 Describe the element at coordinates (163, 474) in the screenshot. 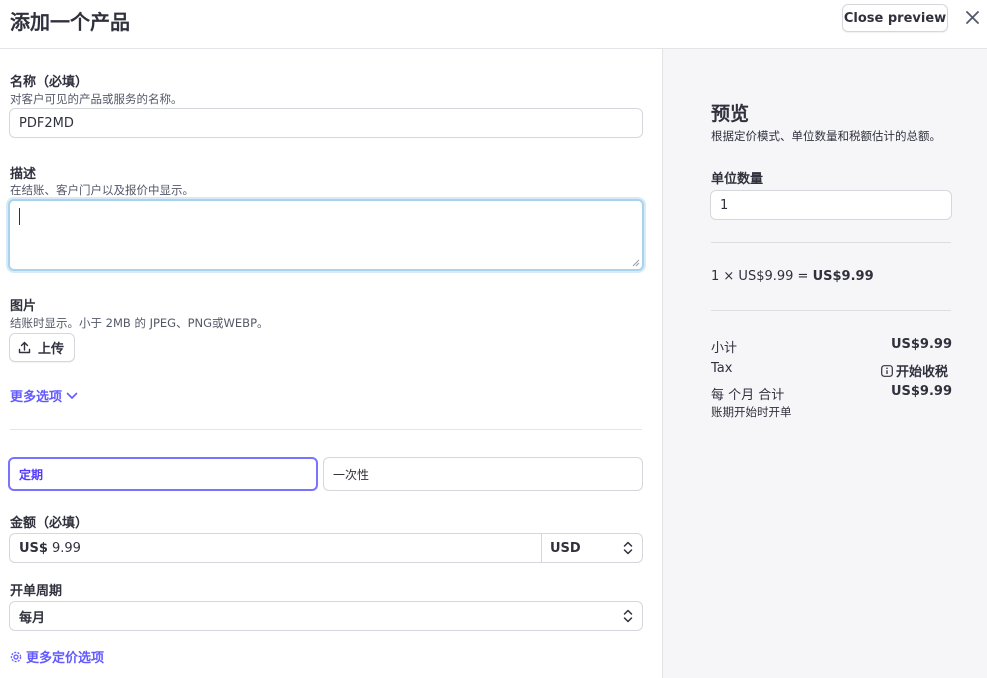

I see `pricing-type-recurring: 定期` at that location.